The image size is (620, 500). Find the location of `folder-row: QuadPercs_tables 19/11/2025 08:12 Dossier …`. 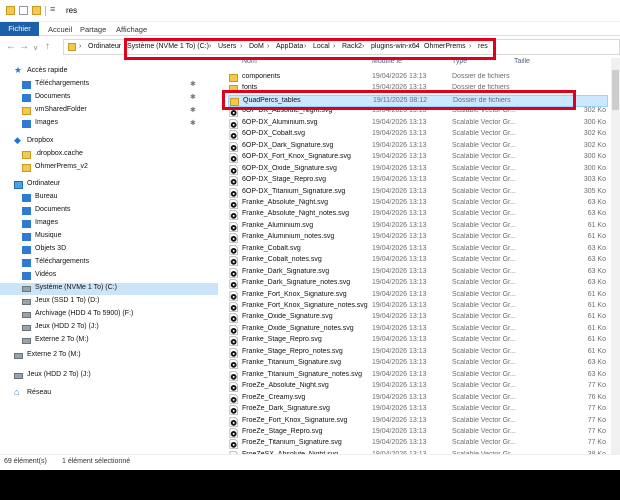

folder-row: QuadPercs_tables 19/11/2025 08:12 Dossier … is located at coordinates (418, 100).